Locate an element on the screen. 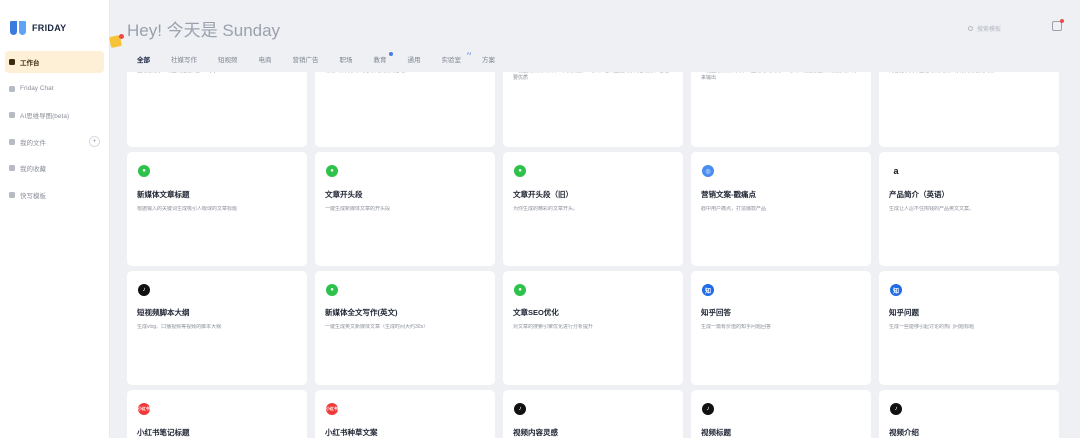  template-card: ♪ 短视频脚本大纲 生成vlog、口播视频等视频的脚本大纲 is located at coordinates (217, 328).